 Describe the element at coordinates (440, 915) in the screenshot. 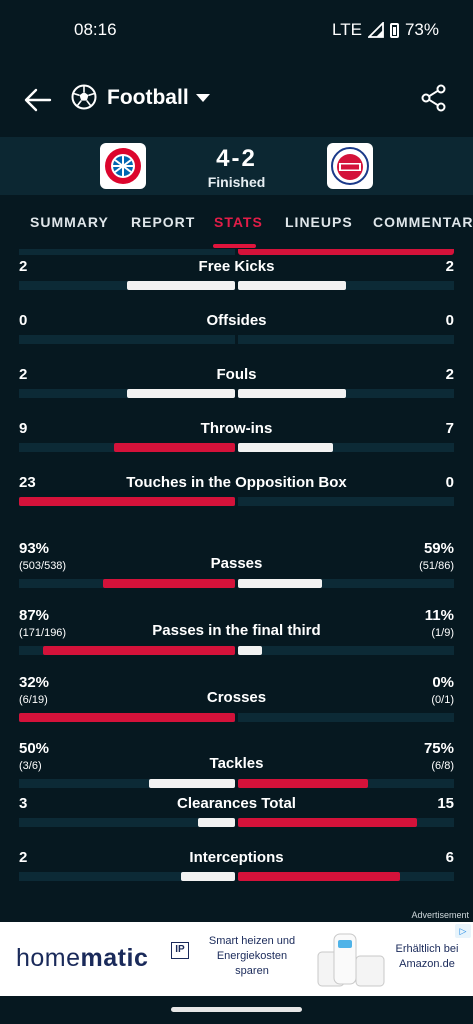

I see `advertisement-label: Advertisement` at that location.